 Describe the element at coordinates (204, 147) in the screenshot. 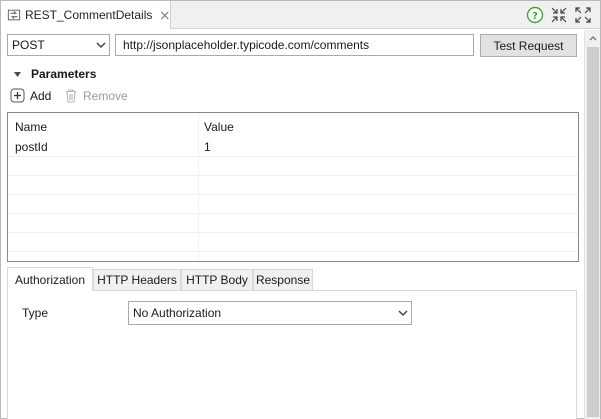

I see `param-value-cell: 1` at that location.